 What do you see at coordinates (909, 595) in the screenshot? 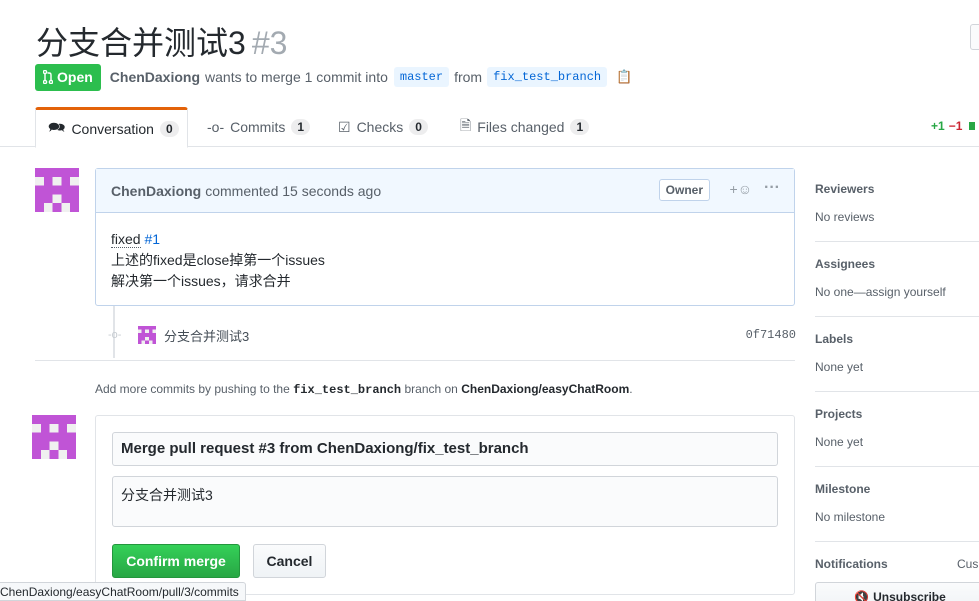
I see `unsubscribe-label: Unsubscribe` at bounding box center [909, 595].